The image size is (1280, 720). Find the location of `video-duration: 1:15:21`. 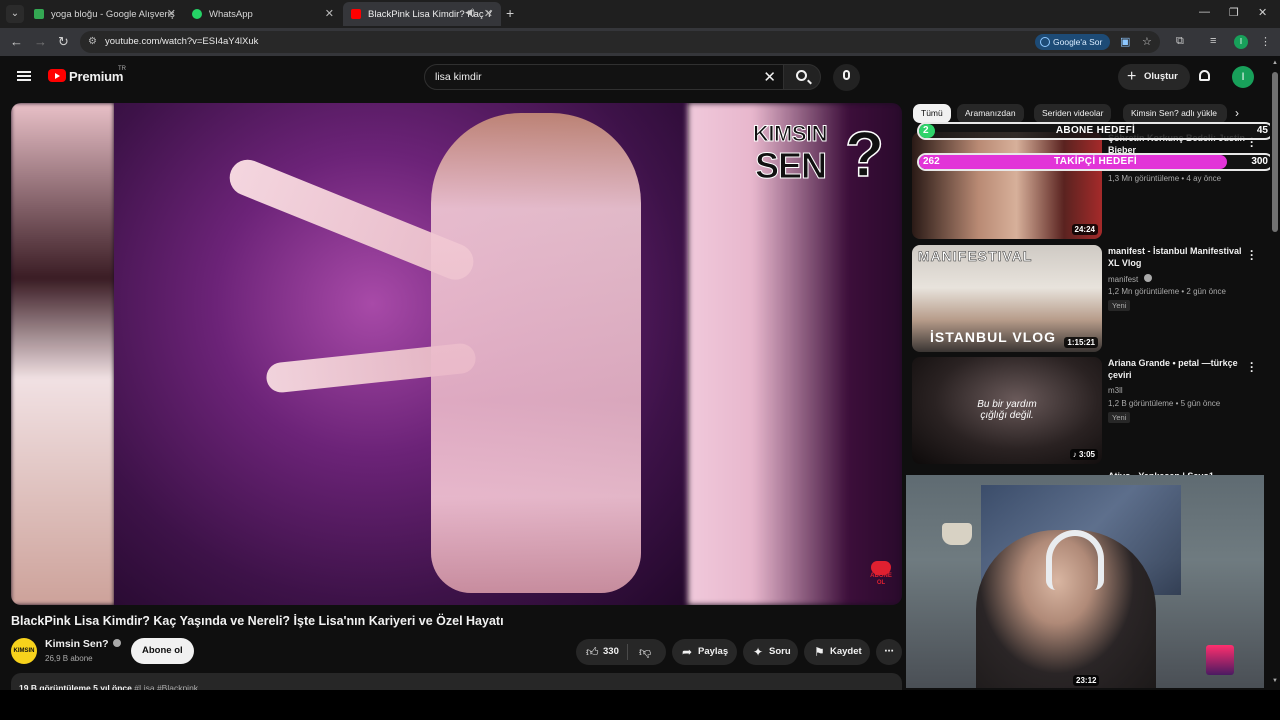

video-duration: 1:15:21 is located at coordinates (1081, 342).